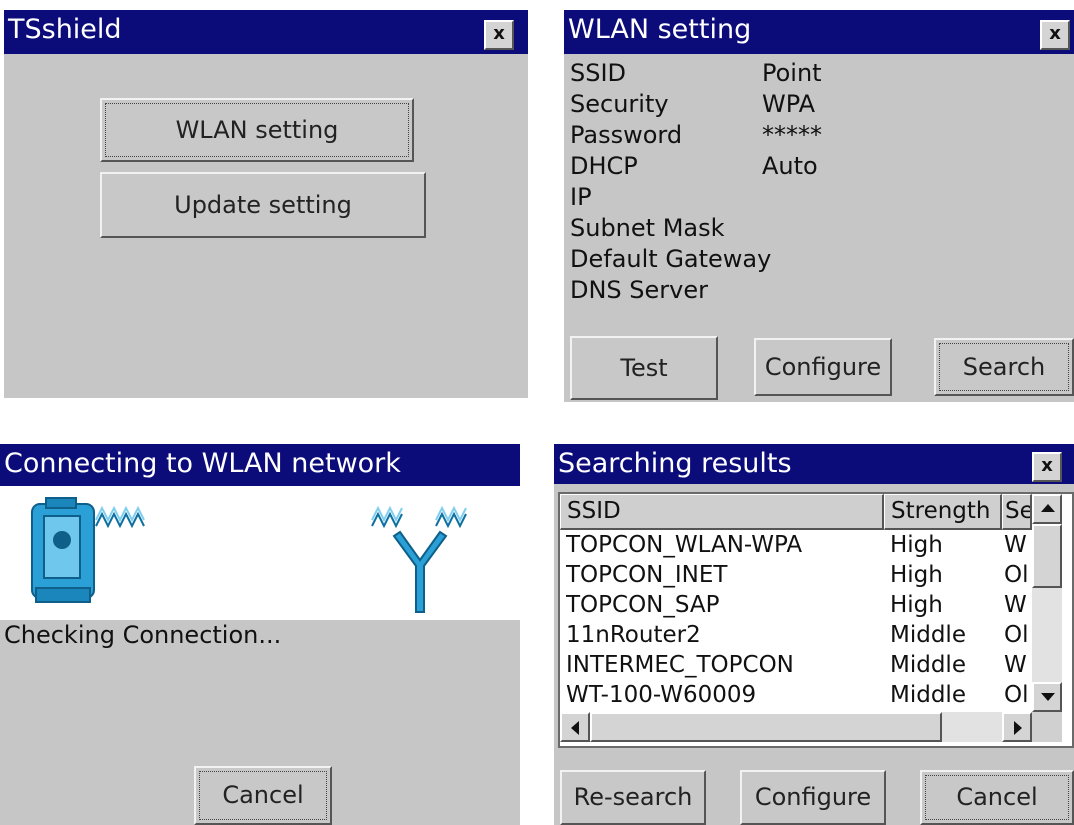 Image resolution: width=1074 pixels, height=825 pixels. Describe the element at coordinates (819, 32) in the screenshot. I see `wlan-titlebar: WLAN setting` at that location.